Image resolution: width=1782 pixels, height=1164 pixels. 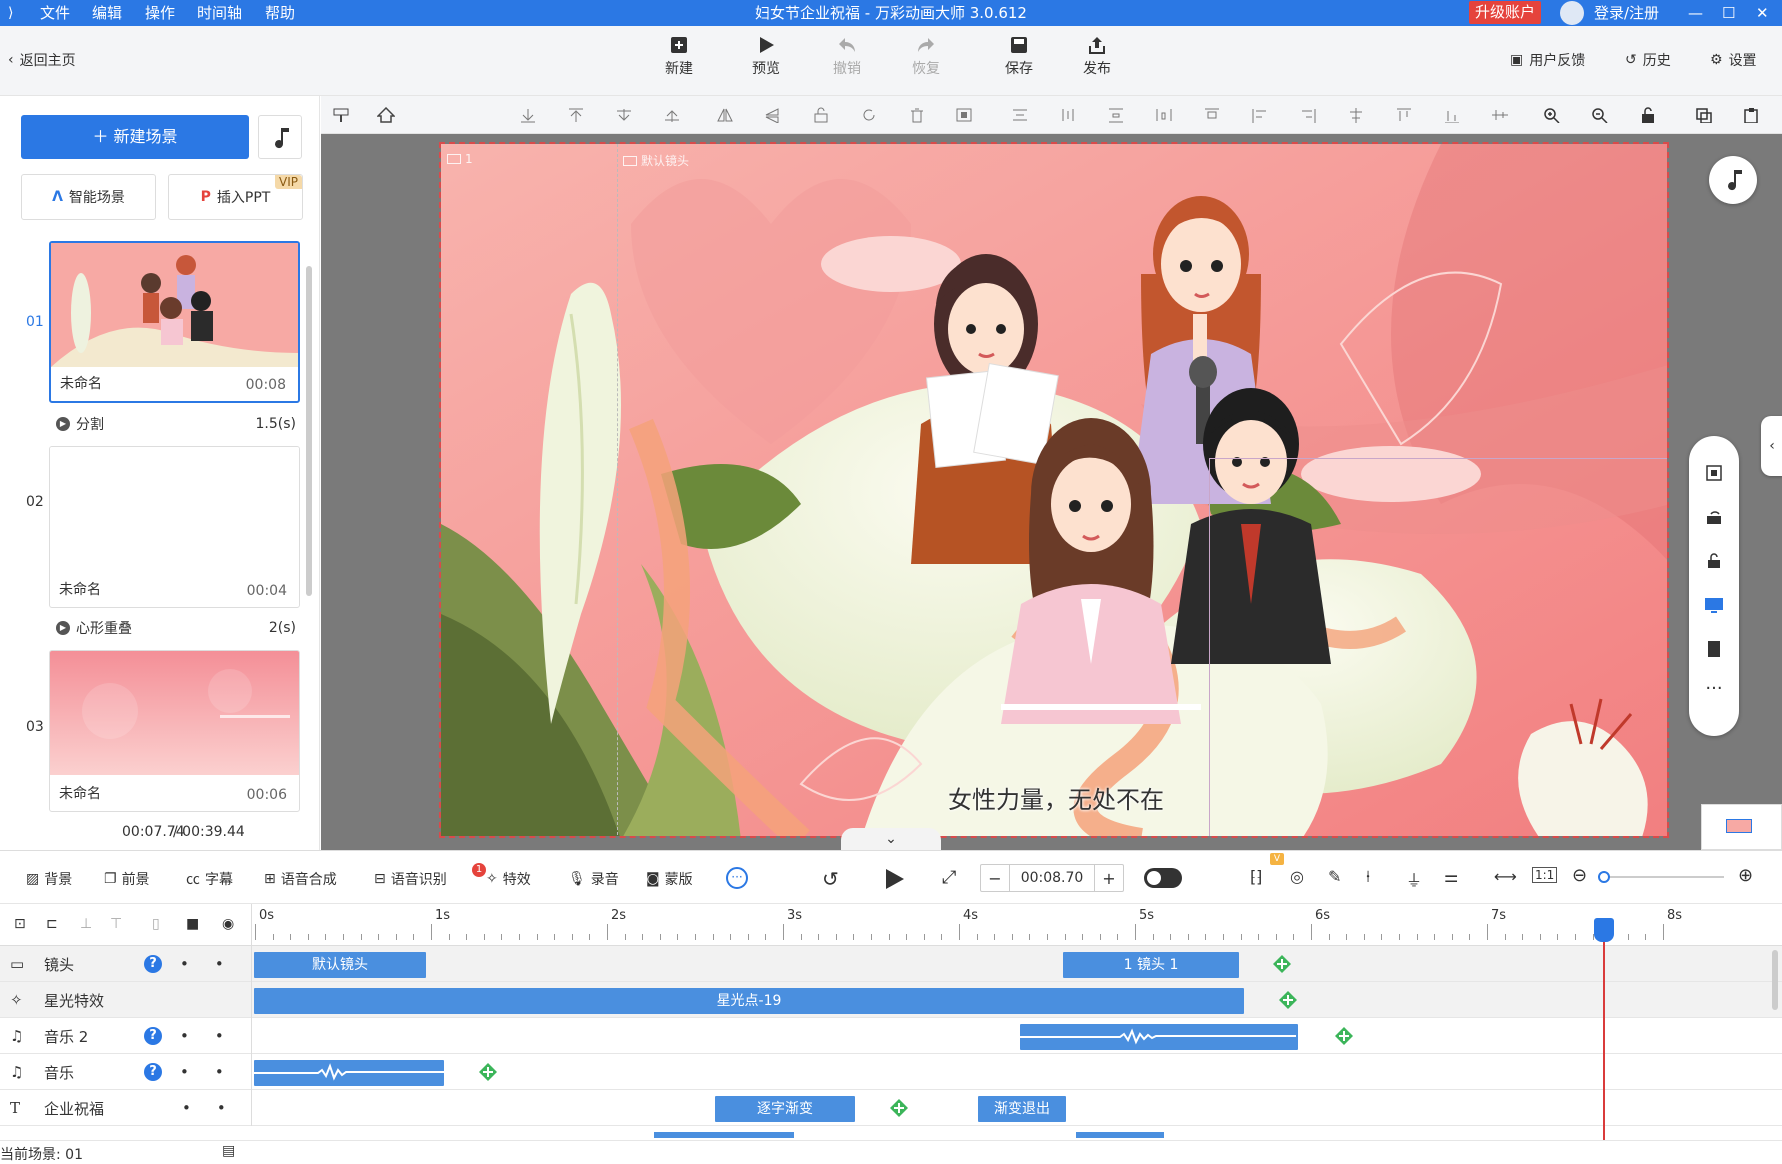 I want to click on camera-snapshot-icon: ◎, so click(x=1297, y=876).